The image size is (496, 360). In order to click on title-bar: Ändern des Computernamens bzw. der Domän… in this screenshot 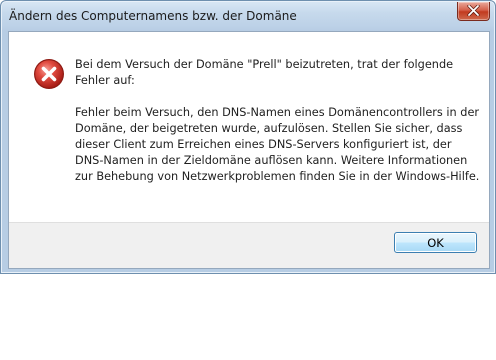, I will do `click(248, 16)`.